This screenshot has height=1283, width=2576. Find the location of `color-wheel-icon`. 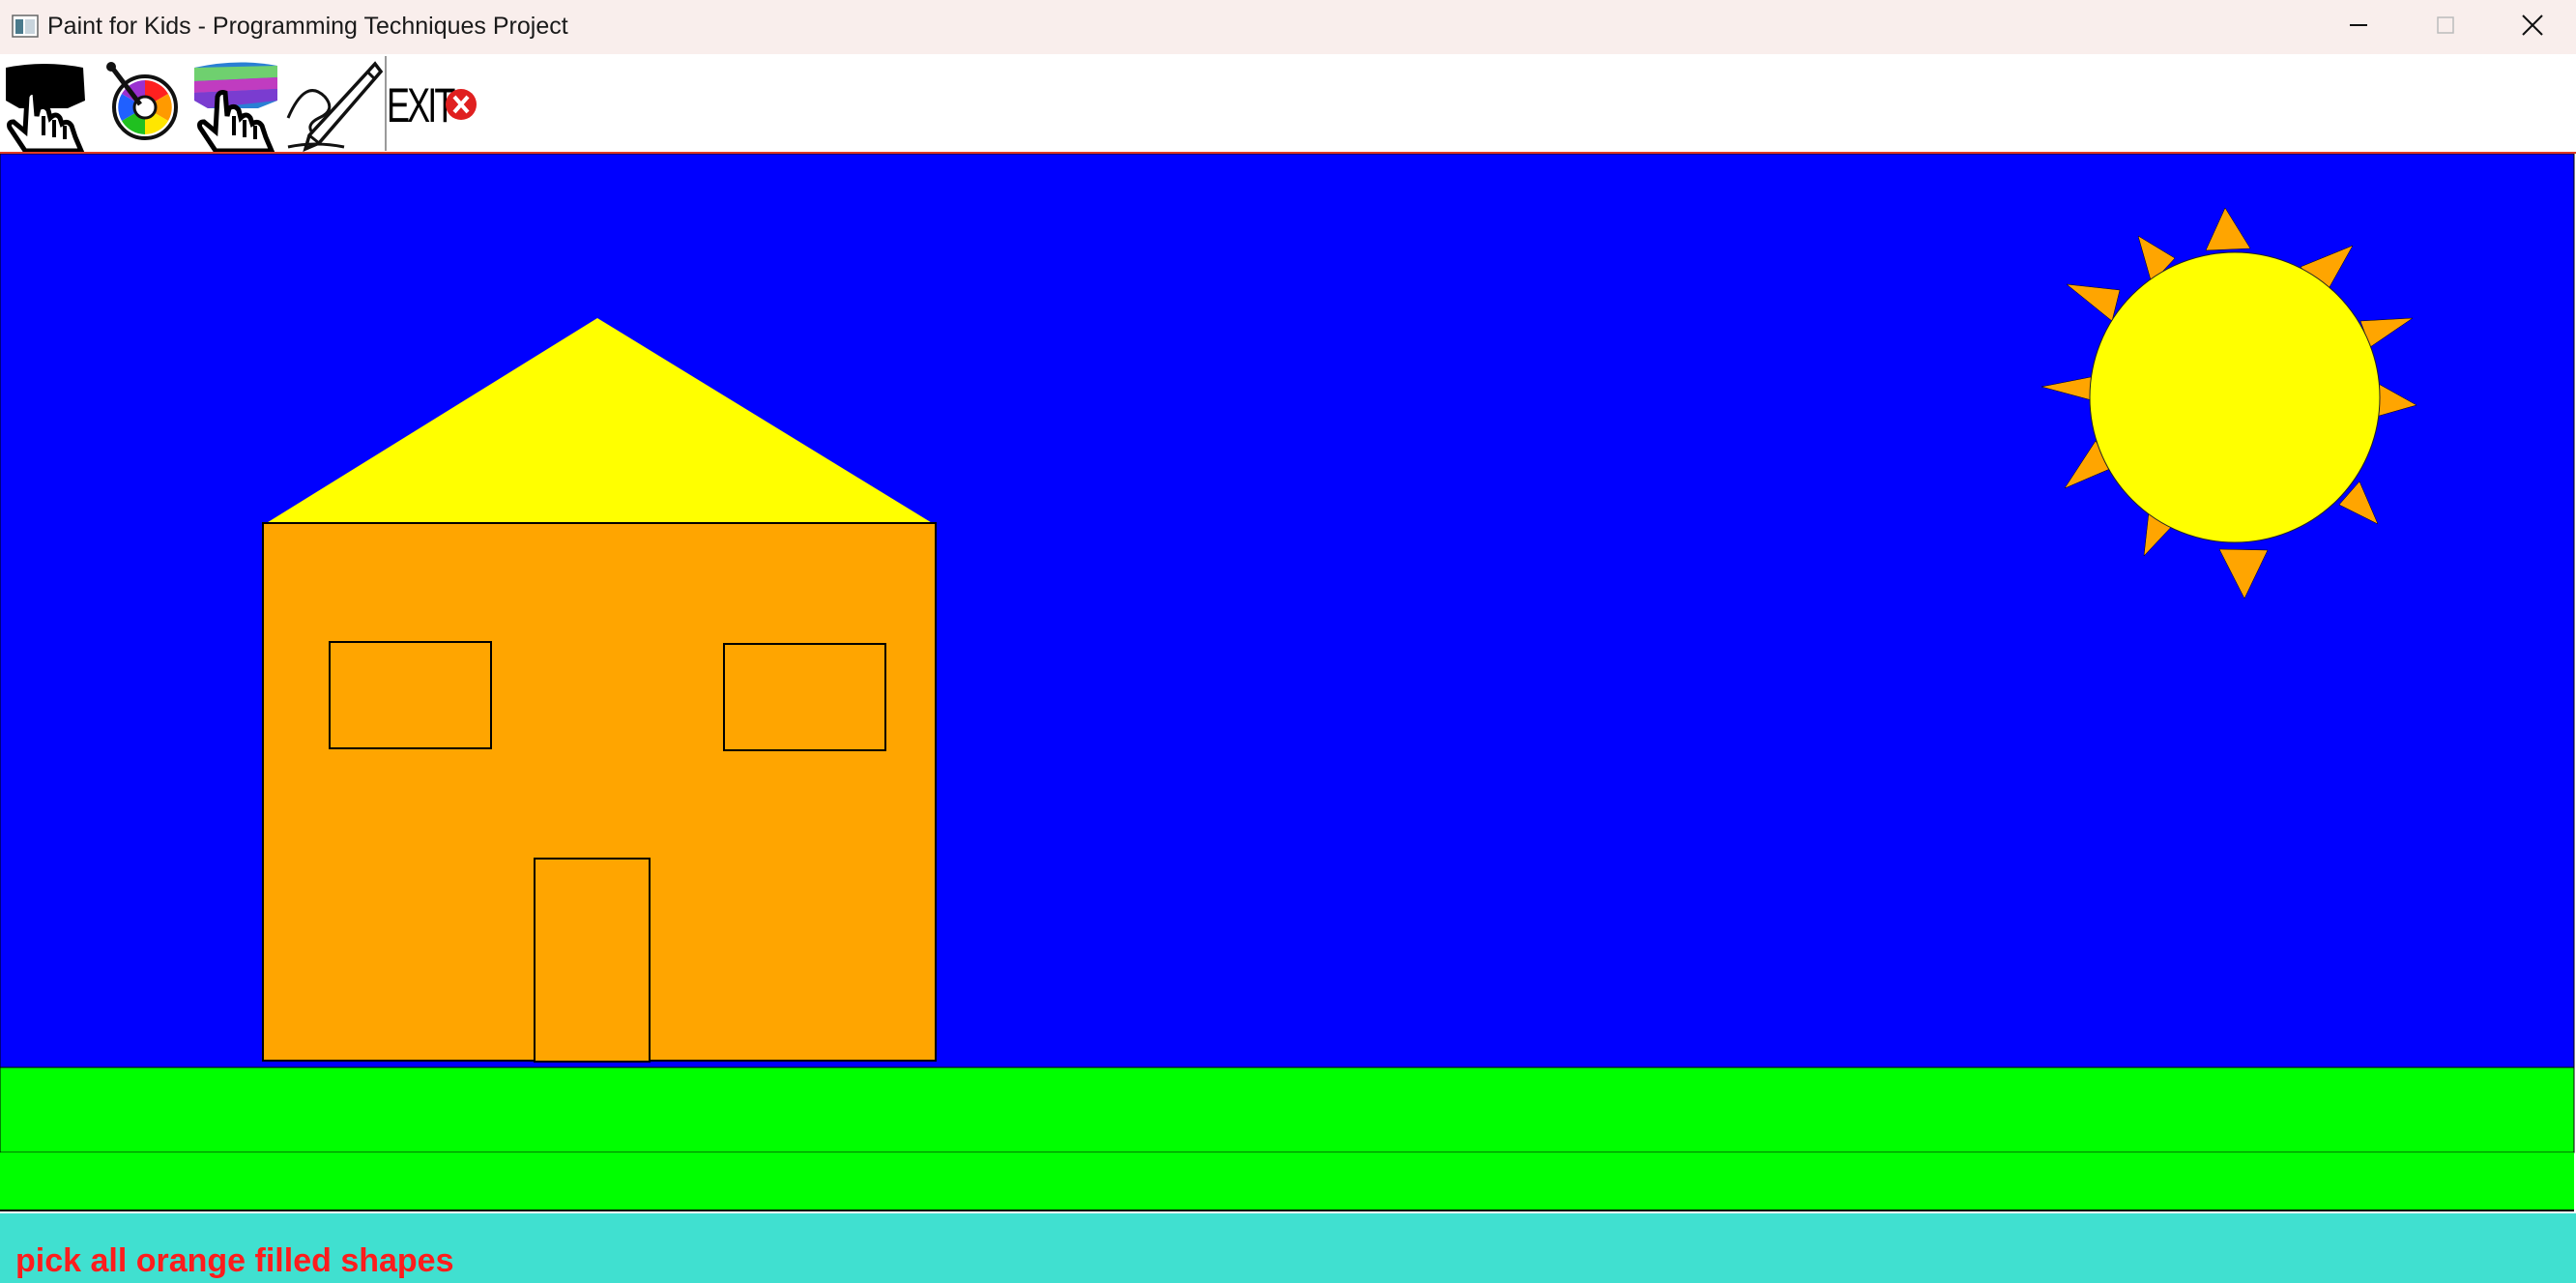

color-wheel-icon is located at coordinates (142, 101).